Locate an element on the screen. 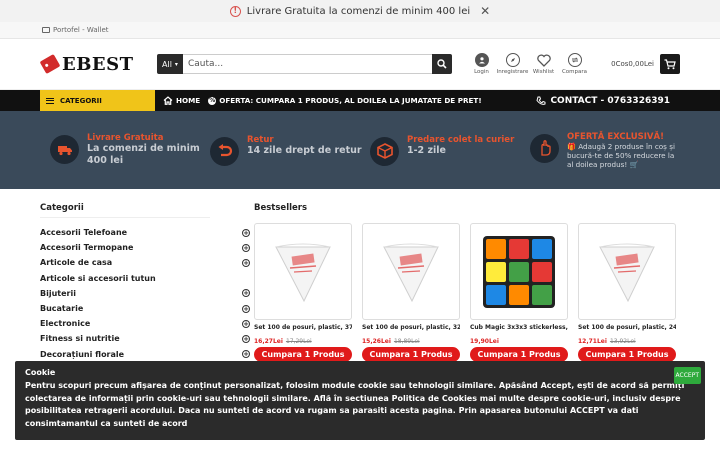 The width and height of the screenshot is (720, 450). category-item: Fitness si nutritie + is located at coordinates (145, 338).